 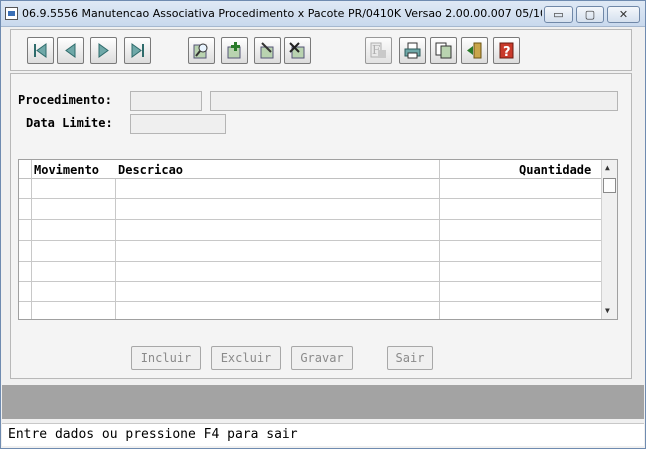 I want to click on last-record-icon, so click(x=137, y=50).